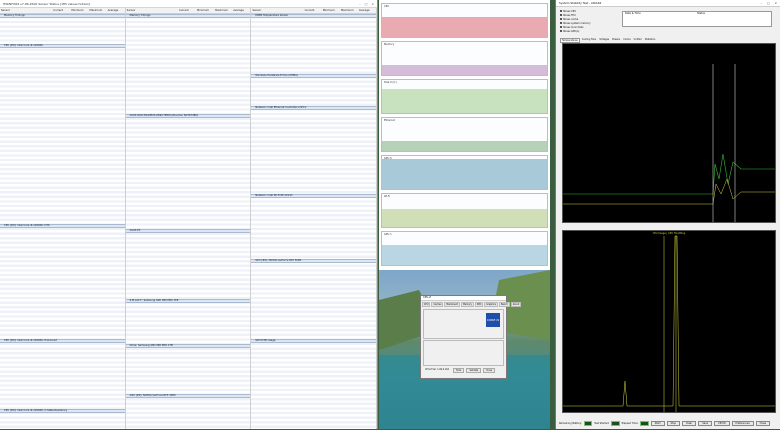 Image resolution: width=780 pixels, height=430 pixels. What do you see at coordinates (458, 370) in the screenshot?
I see `tools-button: Tools` at bounding box center [458, 370].